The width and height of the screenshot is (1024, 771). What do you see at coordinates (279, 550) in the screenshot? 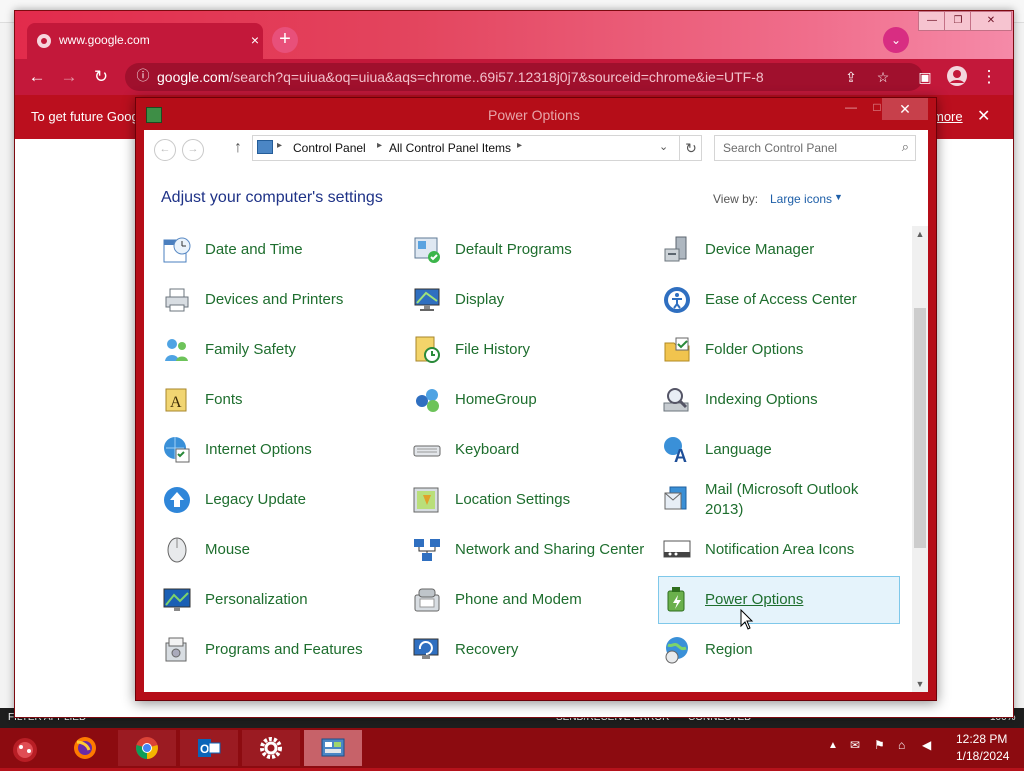
I see `cp-item-mouse: Mouse` at bounding box center [279, 550].